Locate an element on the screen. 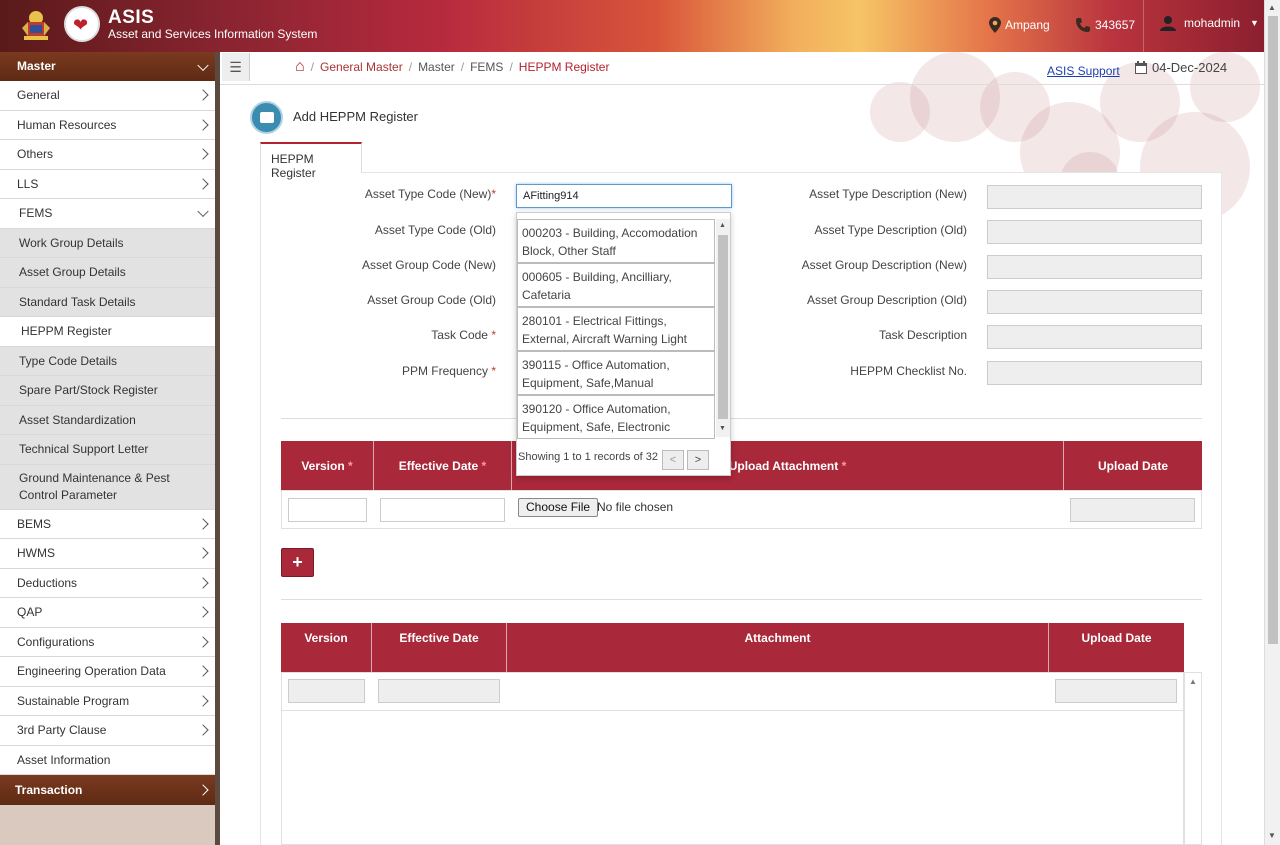 The height and width of the screenshot is (845, 1280). location-label: Ampang is located at coordinates (1027, 25).